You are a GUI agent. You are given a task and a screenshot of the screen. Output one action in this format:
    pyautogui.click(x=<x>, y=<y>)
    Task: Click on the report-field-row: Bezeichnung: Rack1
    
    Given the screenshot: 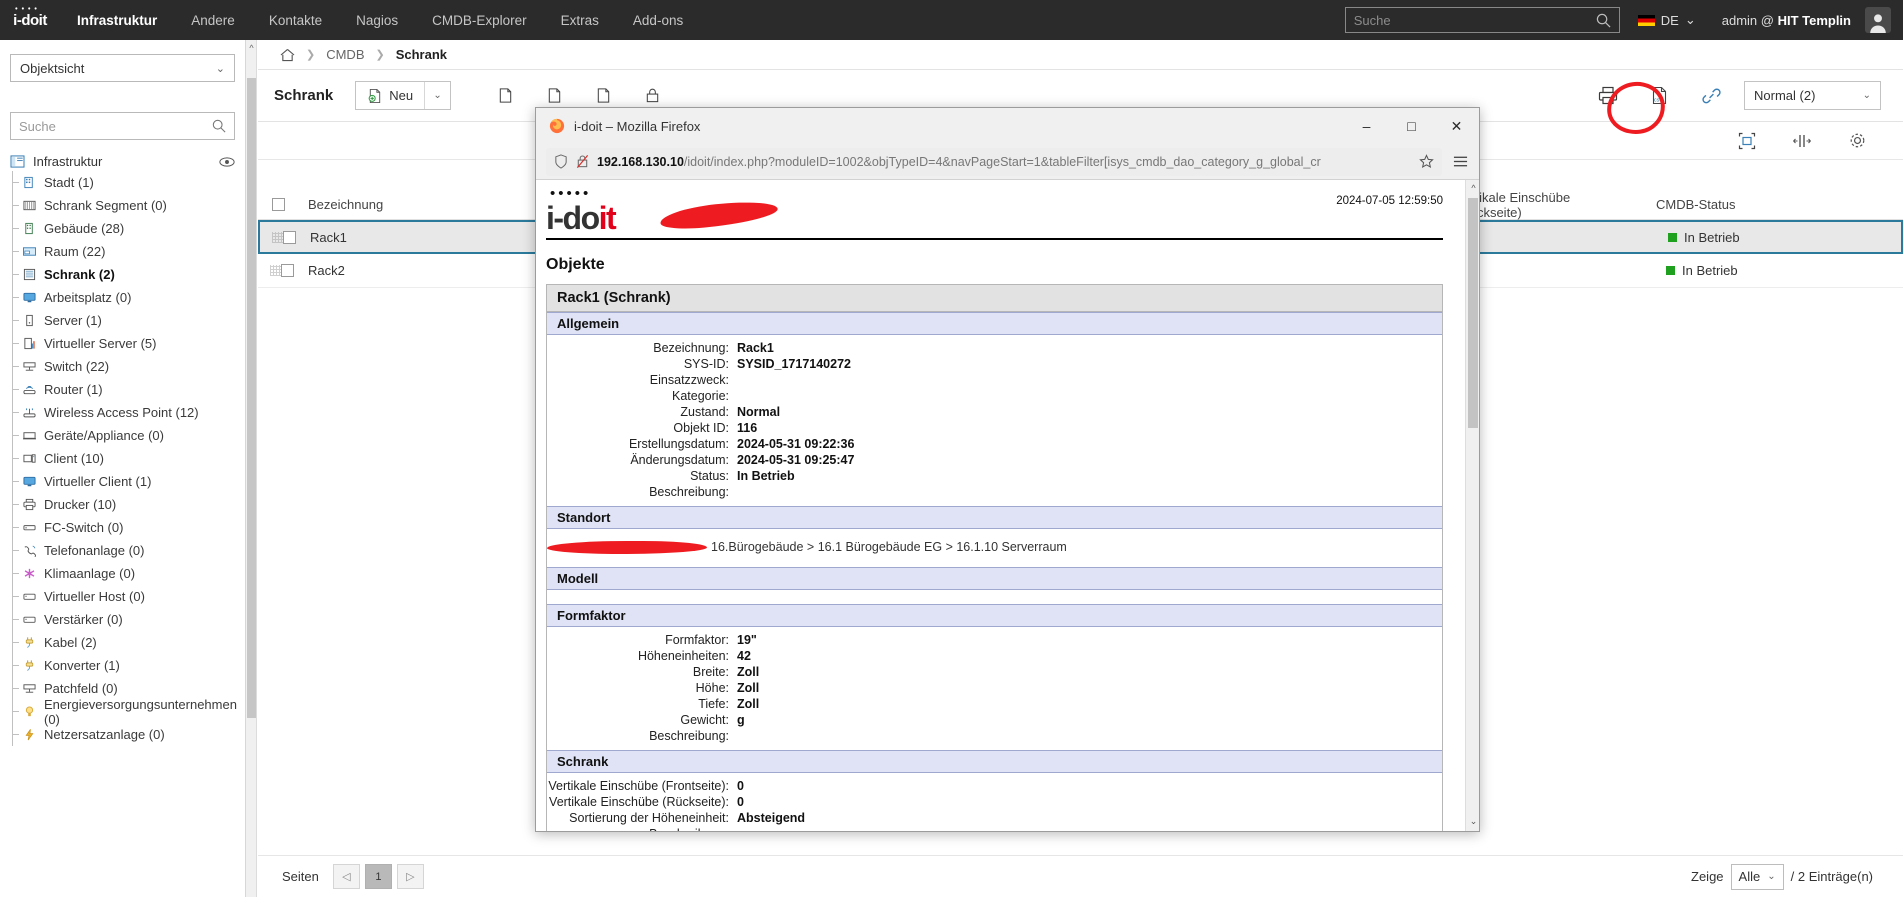 What is the action you would take?
    pyautogui.click(x=994, y=348)
    